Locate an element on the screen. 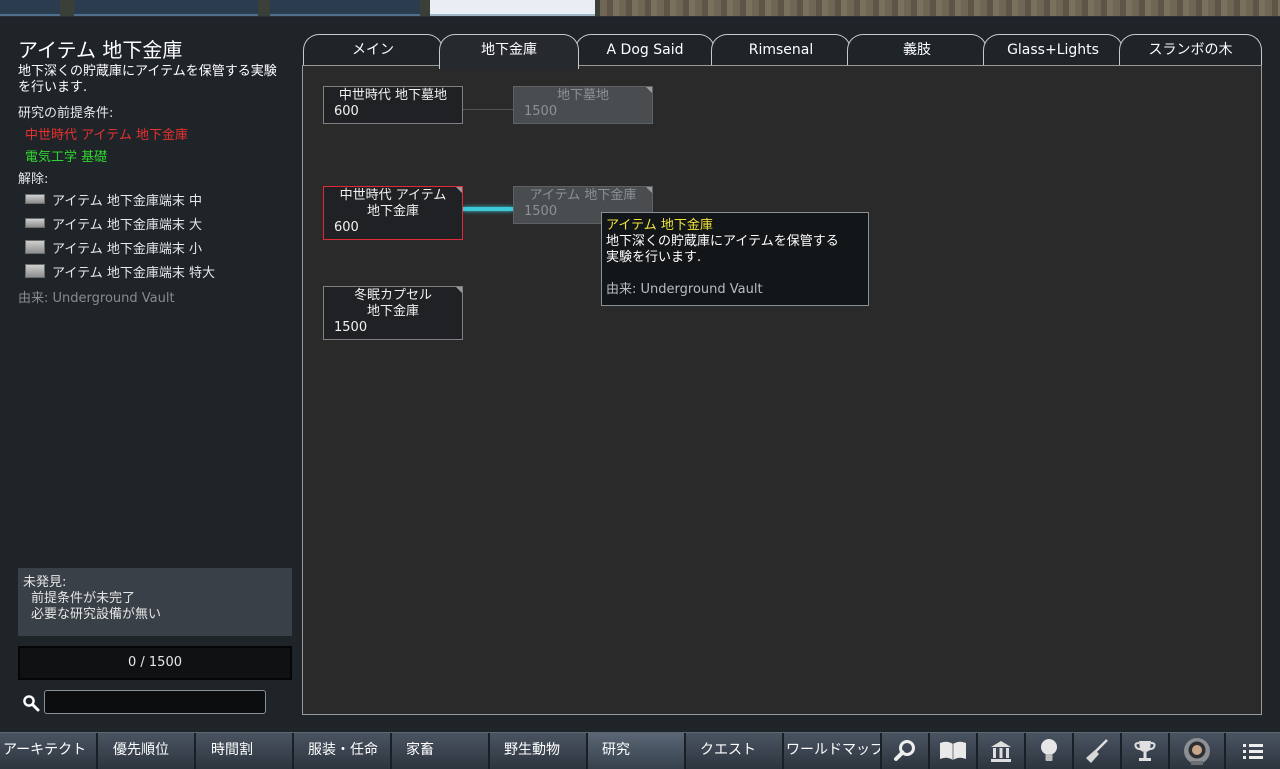  broom-icon is located at coordinates (1098, 751).